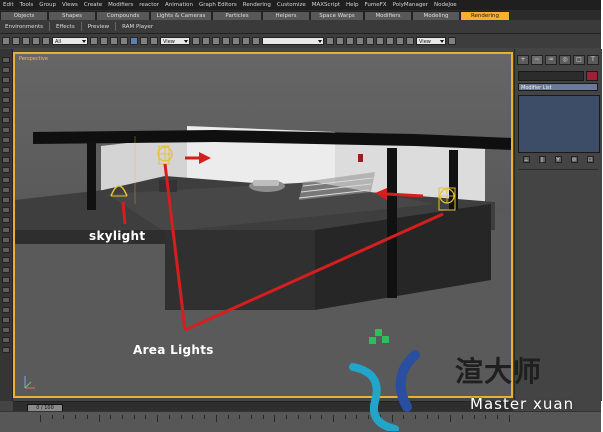 This screenshot has height=432, width=603. Describe the element at coordinates (293, 41) in the screenshot. I see `named-selection-dropdown` at that location.